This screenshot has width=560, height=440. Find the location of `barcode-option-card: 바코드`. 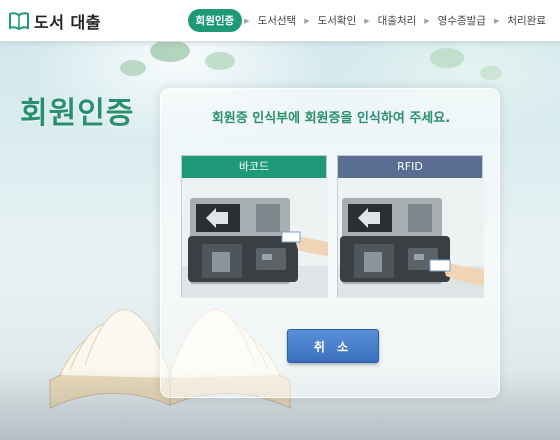

barcode-option-card: 바코드 is located at coordinates (254, 226).